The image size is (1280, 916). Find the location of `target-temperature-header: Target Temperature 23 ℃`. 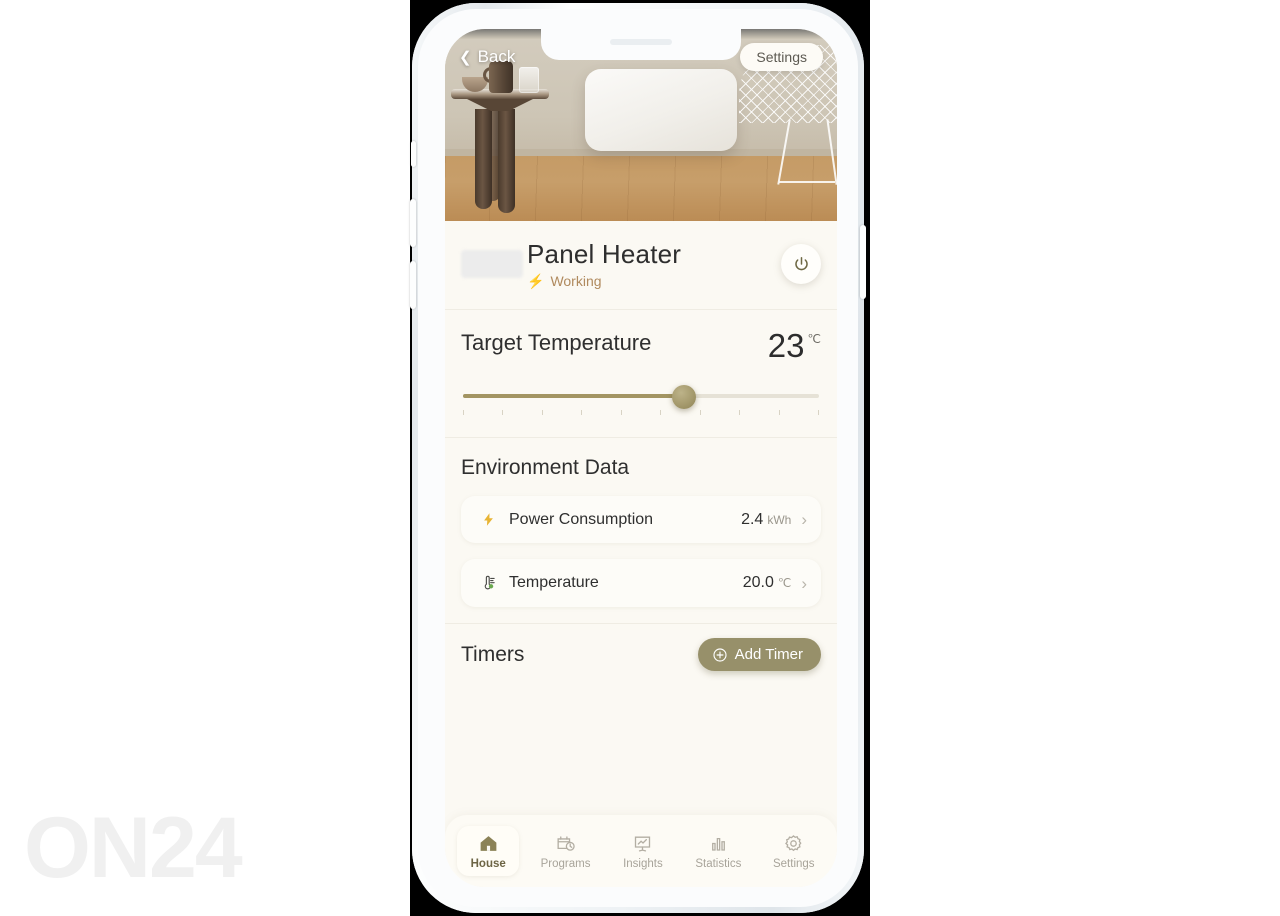

target-temperature-header: Target Temperature 23 ℃ is located at coordinates (641, 345).